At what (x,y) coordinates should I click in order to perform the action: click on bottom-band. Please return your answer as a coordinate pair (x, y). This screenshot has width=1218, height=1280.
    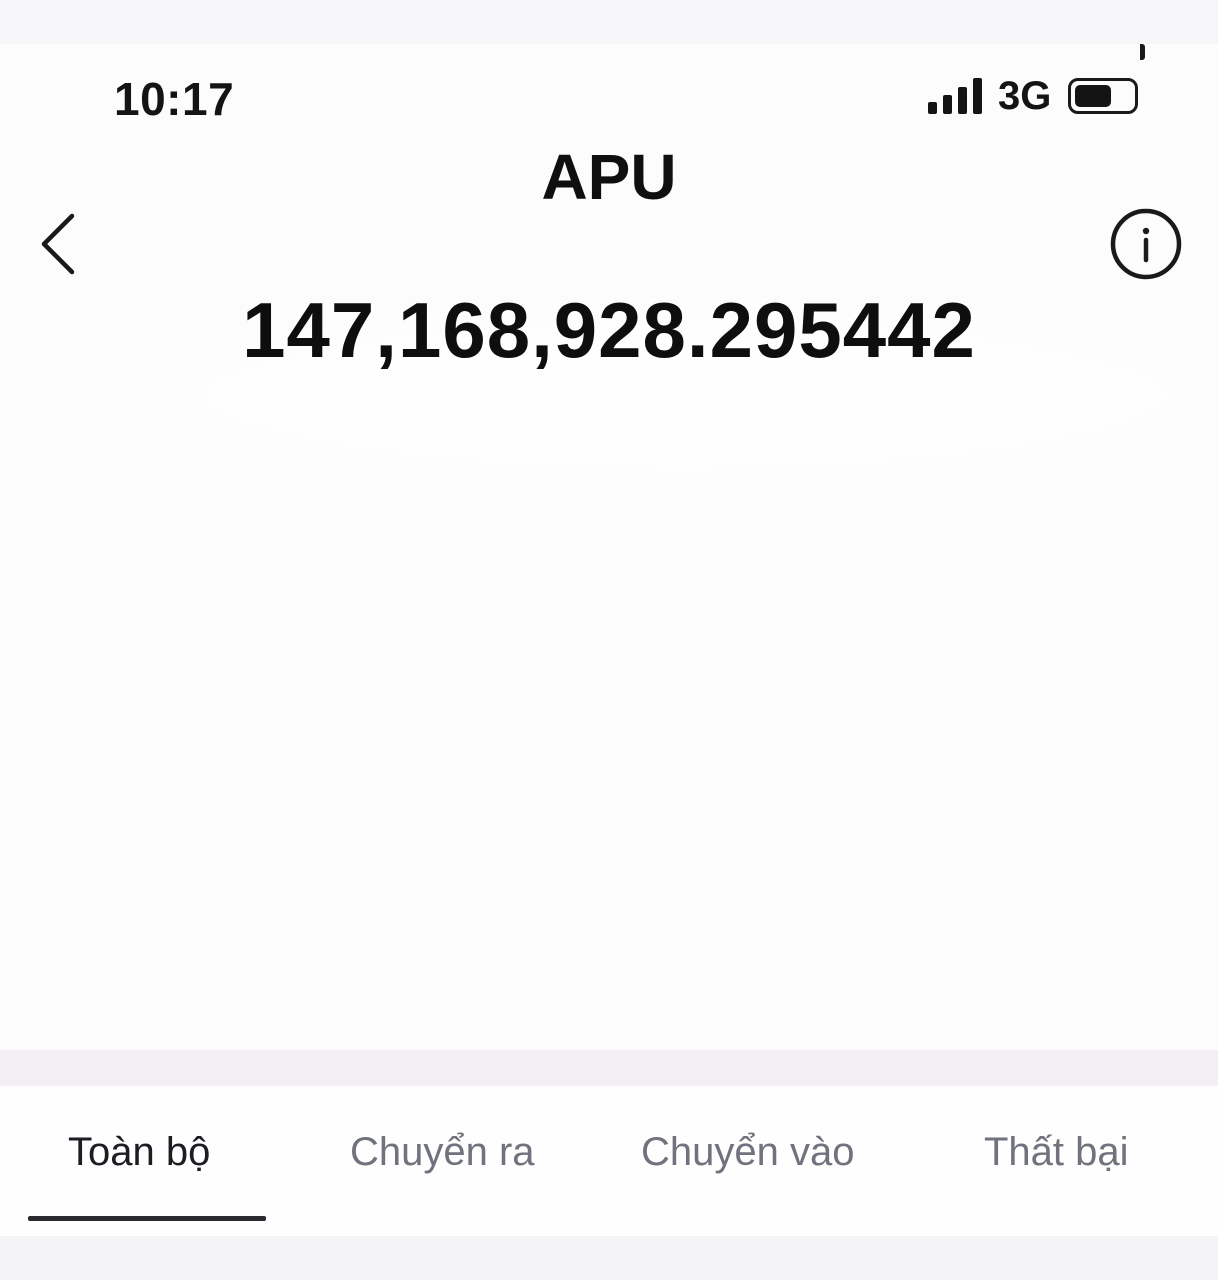
    Looking at the image, I should click on (609, 1258).